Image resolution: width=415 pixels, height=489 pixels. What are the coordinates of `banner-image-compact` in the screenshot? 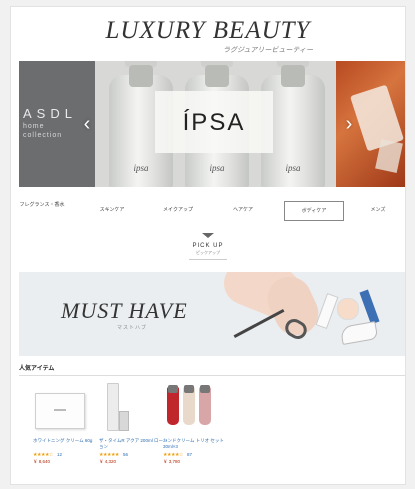 It's located at (348, 309).